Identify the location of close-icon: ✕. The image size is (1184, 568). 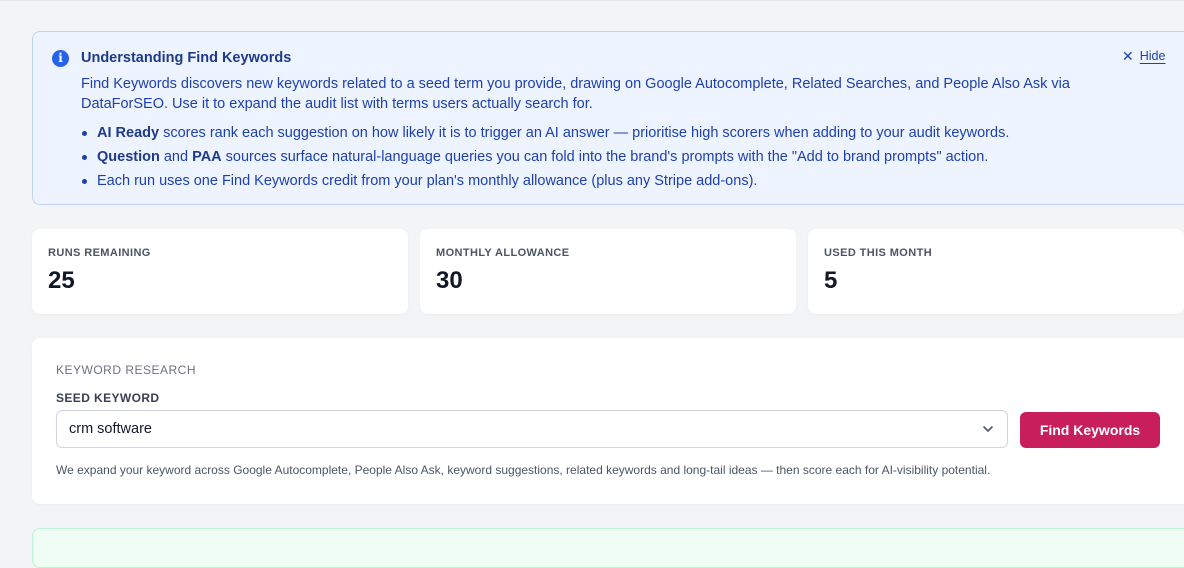
(1128, 56).